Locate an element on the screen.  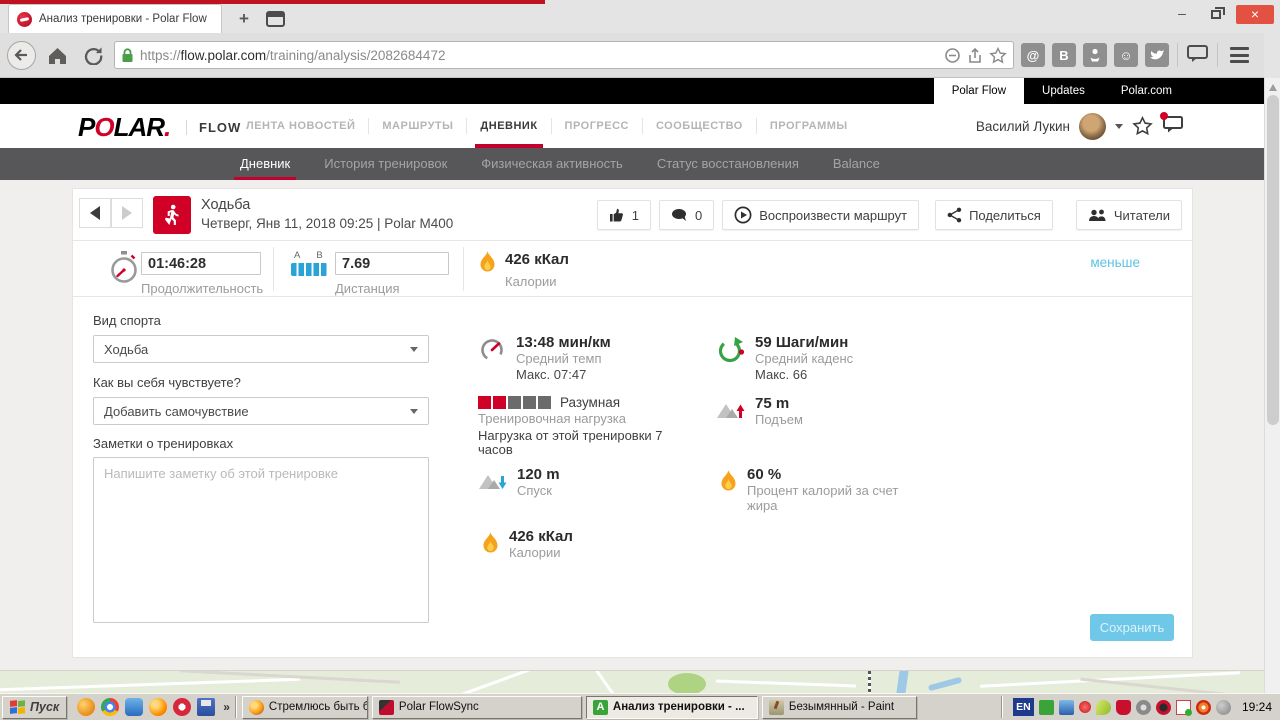
windows-logo-icon is located at coordinates (18, 707).